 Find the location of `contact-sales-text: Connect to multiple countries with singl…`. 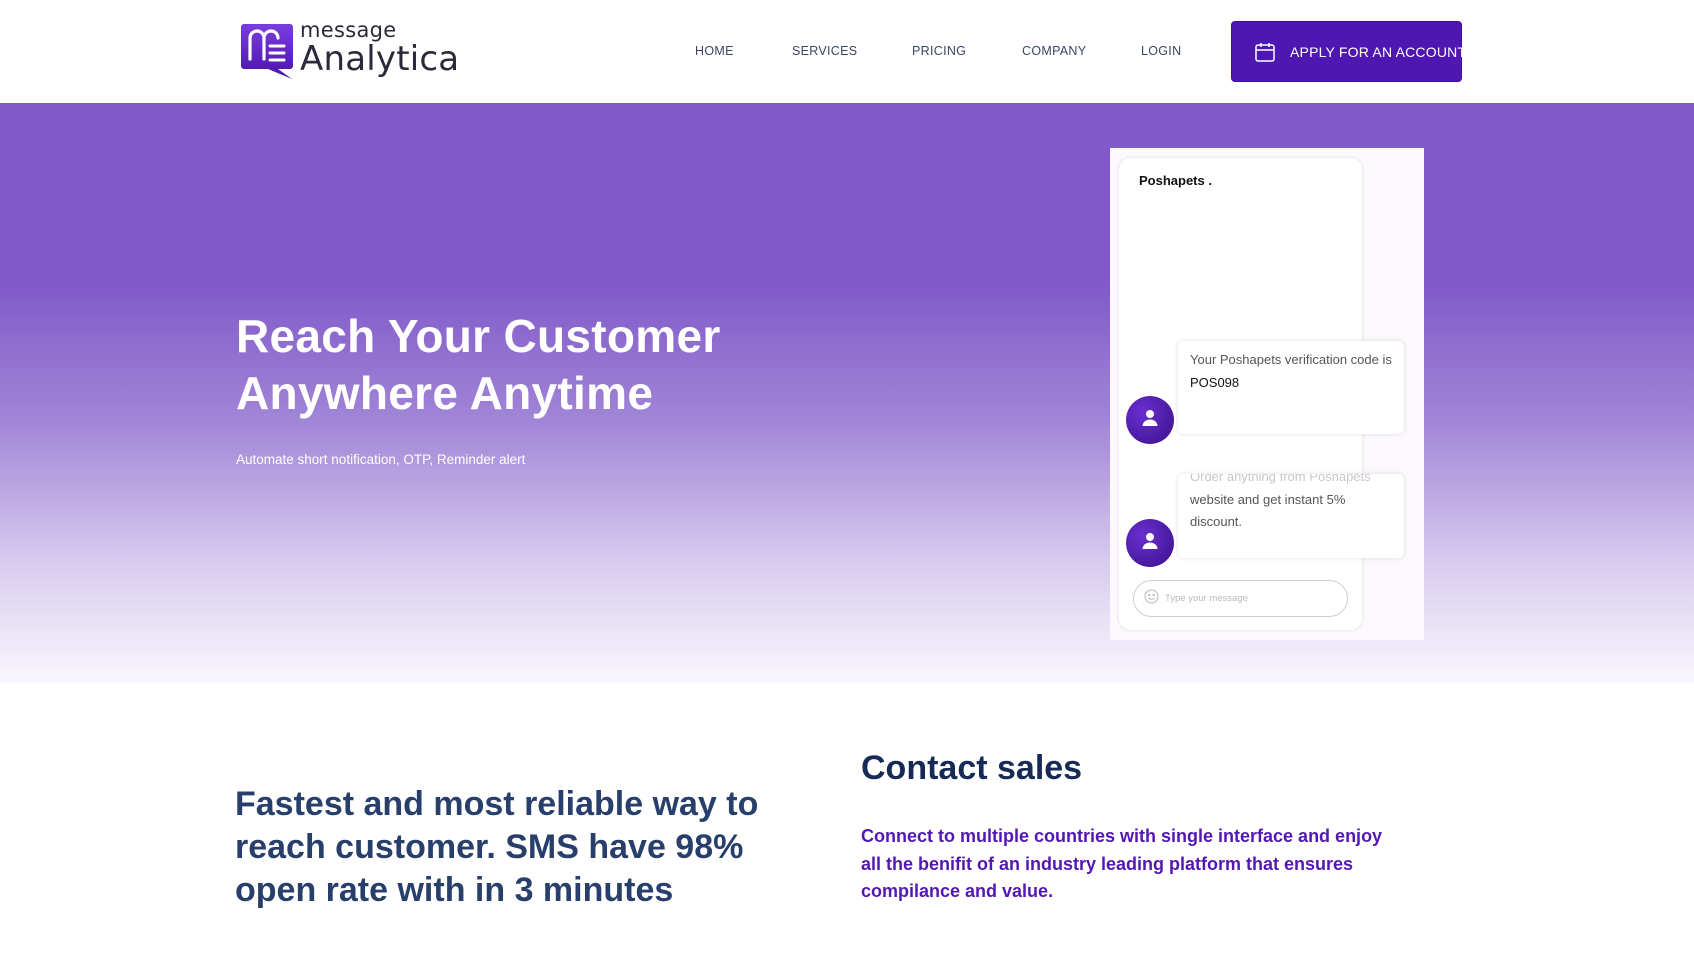

contact-sales-text: Connect to multiple countries with singl… is located at coordinates (1122, 863).